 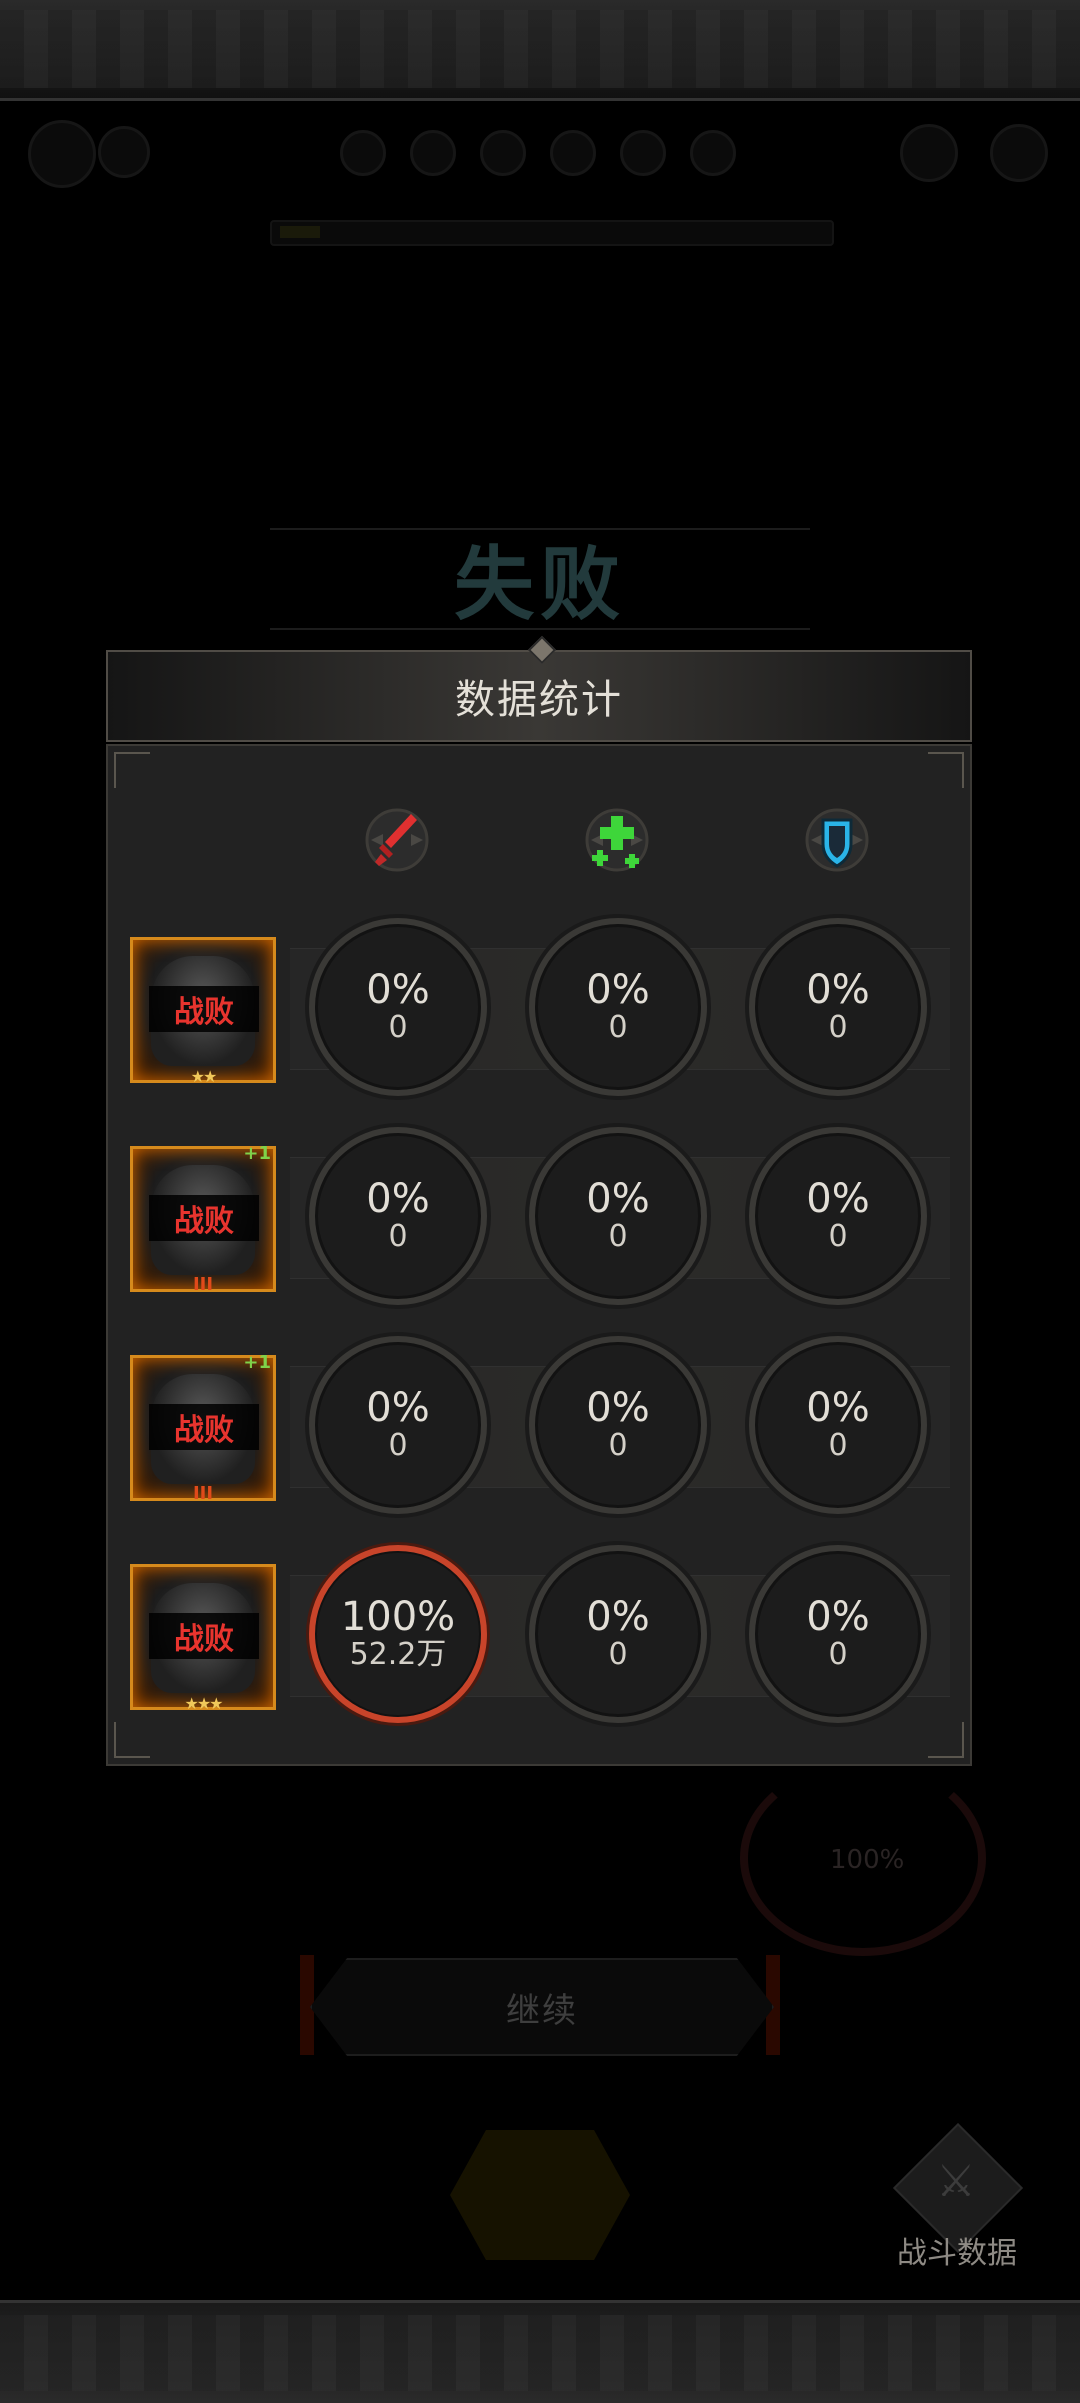 I want to click on damage-stat: 100% 52.2万, so click(x=398, y=1634).